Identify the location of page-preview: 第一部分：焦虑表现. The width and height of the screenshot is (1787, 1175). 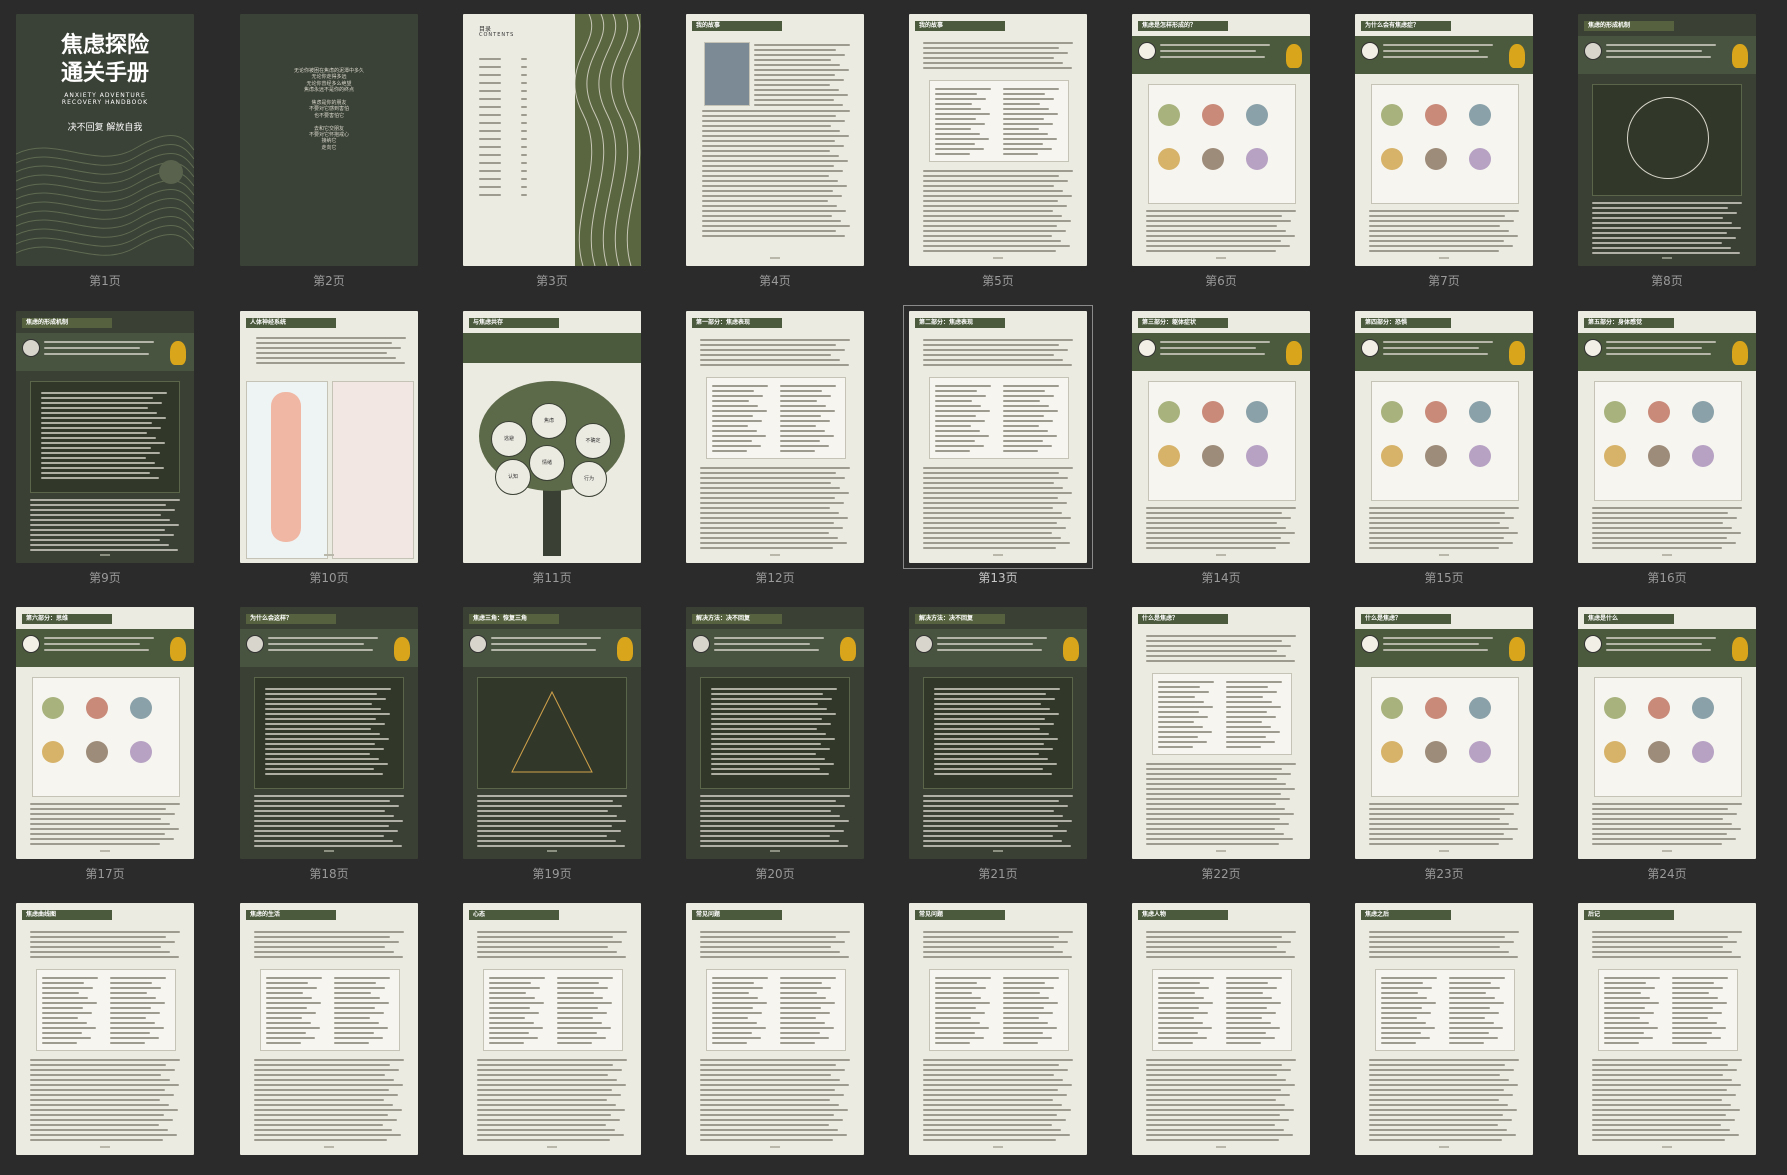
(775, 437).